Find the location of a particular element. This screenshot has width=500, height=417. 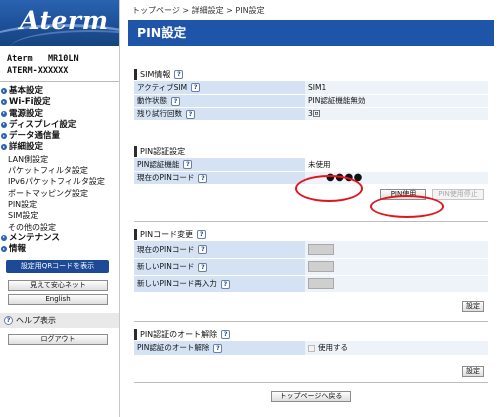

table-row: 動作状態? PIN認証機能無効 is located at coordinates (311, 101).